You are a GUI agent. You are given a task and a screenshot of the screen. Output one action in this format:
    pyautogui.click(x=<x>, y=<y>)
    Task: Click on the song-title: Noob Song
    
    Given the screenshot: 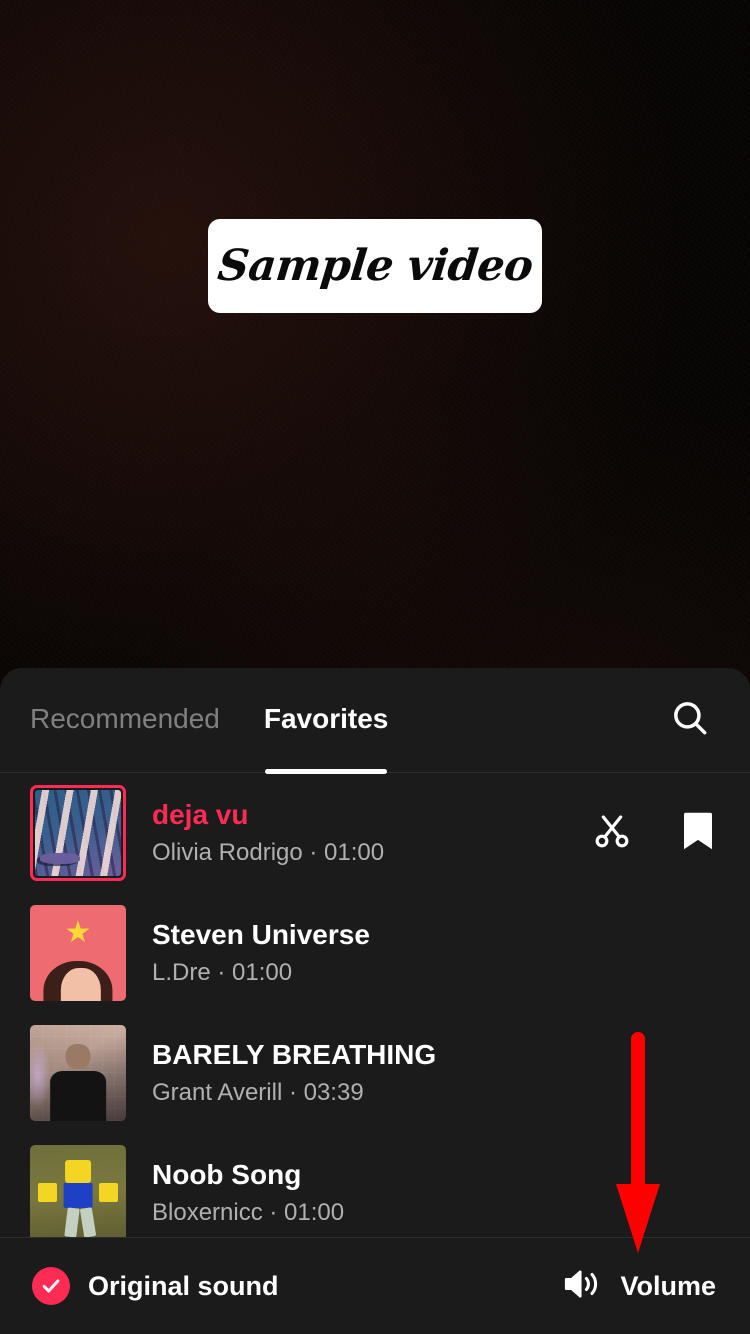 What is the action you would take?
    pyautogui.click(x=227, y=1175)
    